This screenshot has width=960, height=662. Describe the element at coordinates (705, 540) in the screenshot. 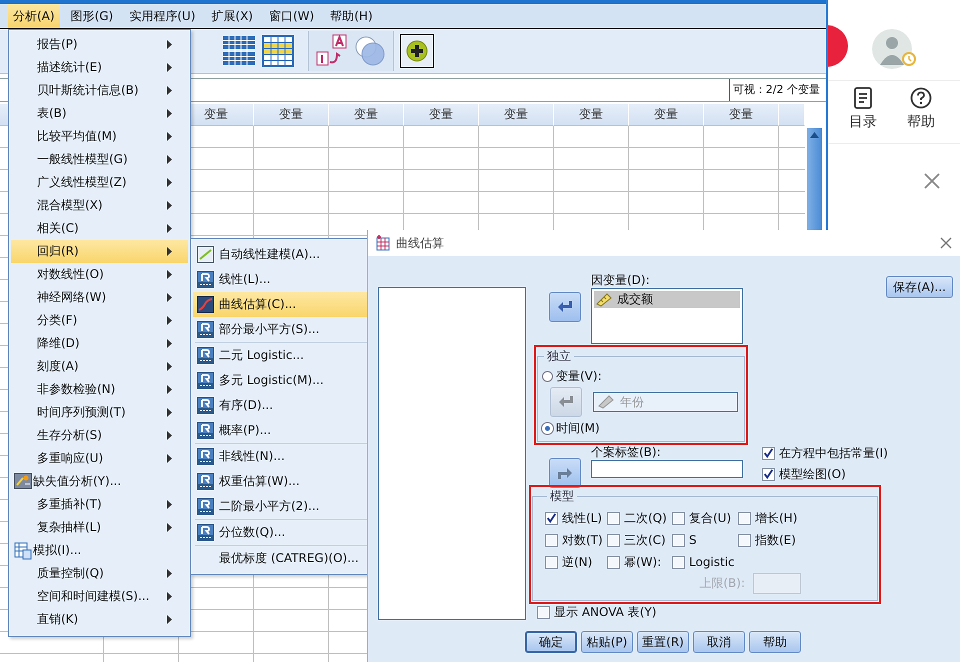

I see `checkbox: S` at that location.